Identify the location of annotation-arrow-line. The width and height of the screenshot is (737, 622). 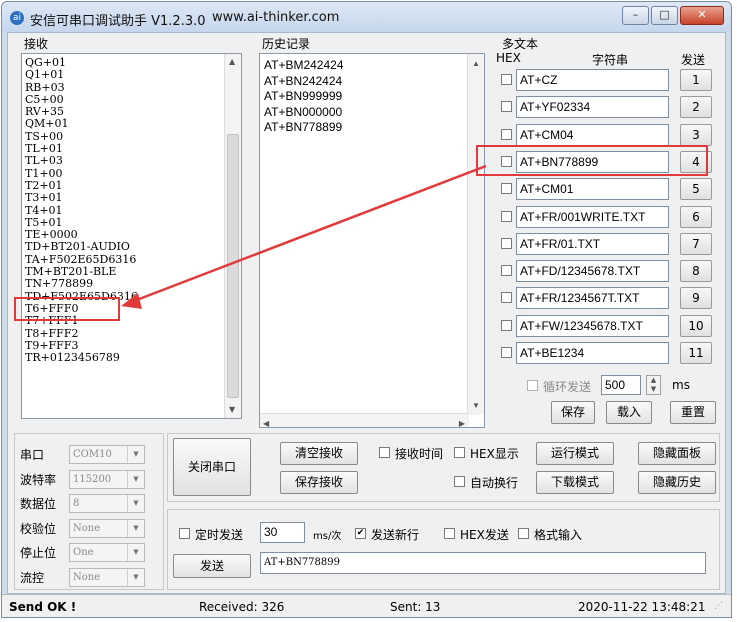
(310, 233).